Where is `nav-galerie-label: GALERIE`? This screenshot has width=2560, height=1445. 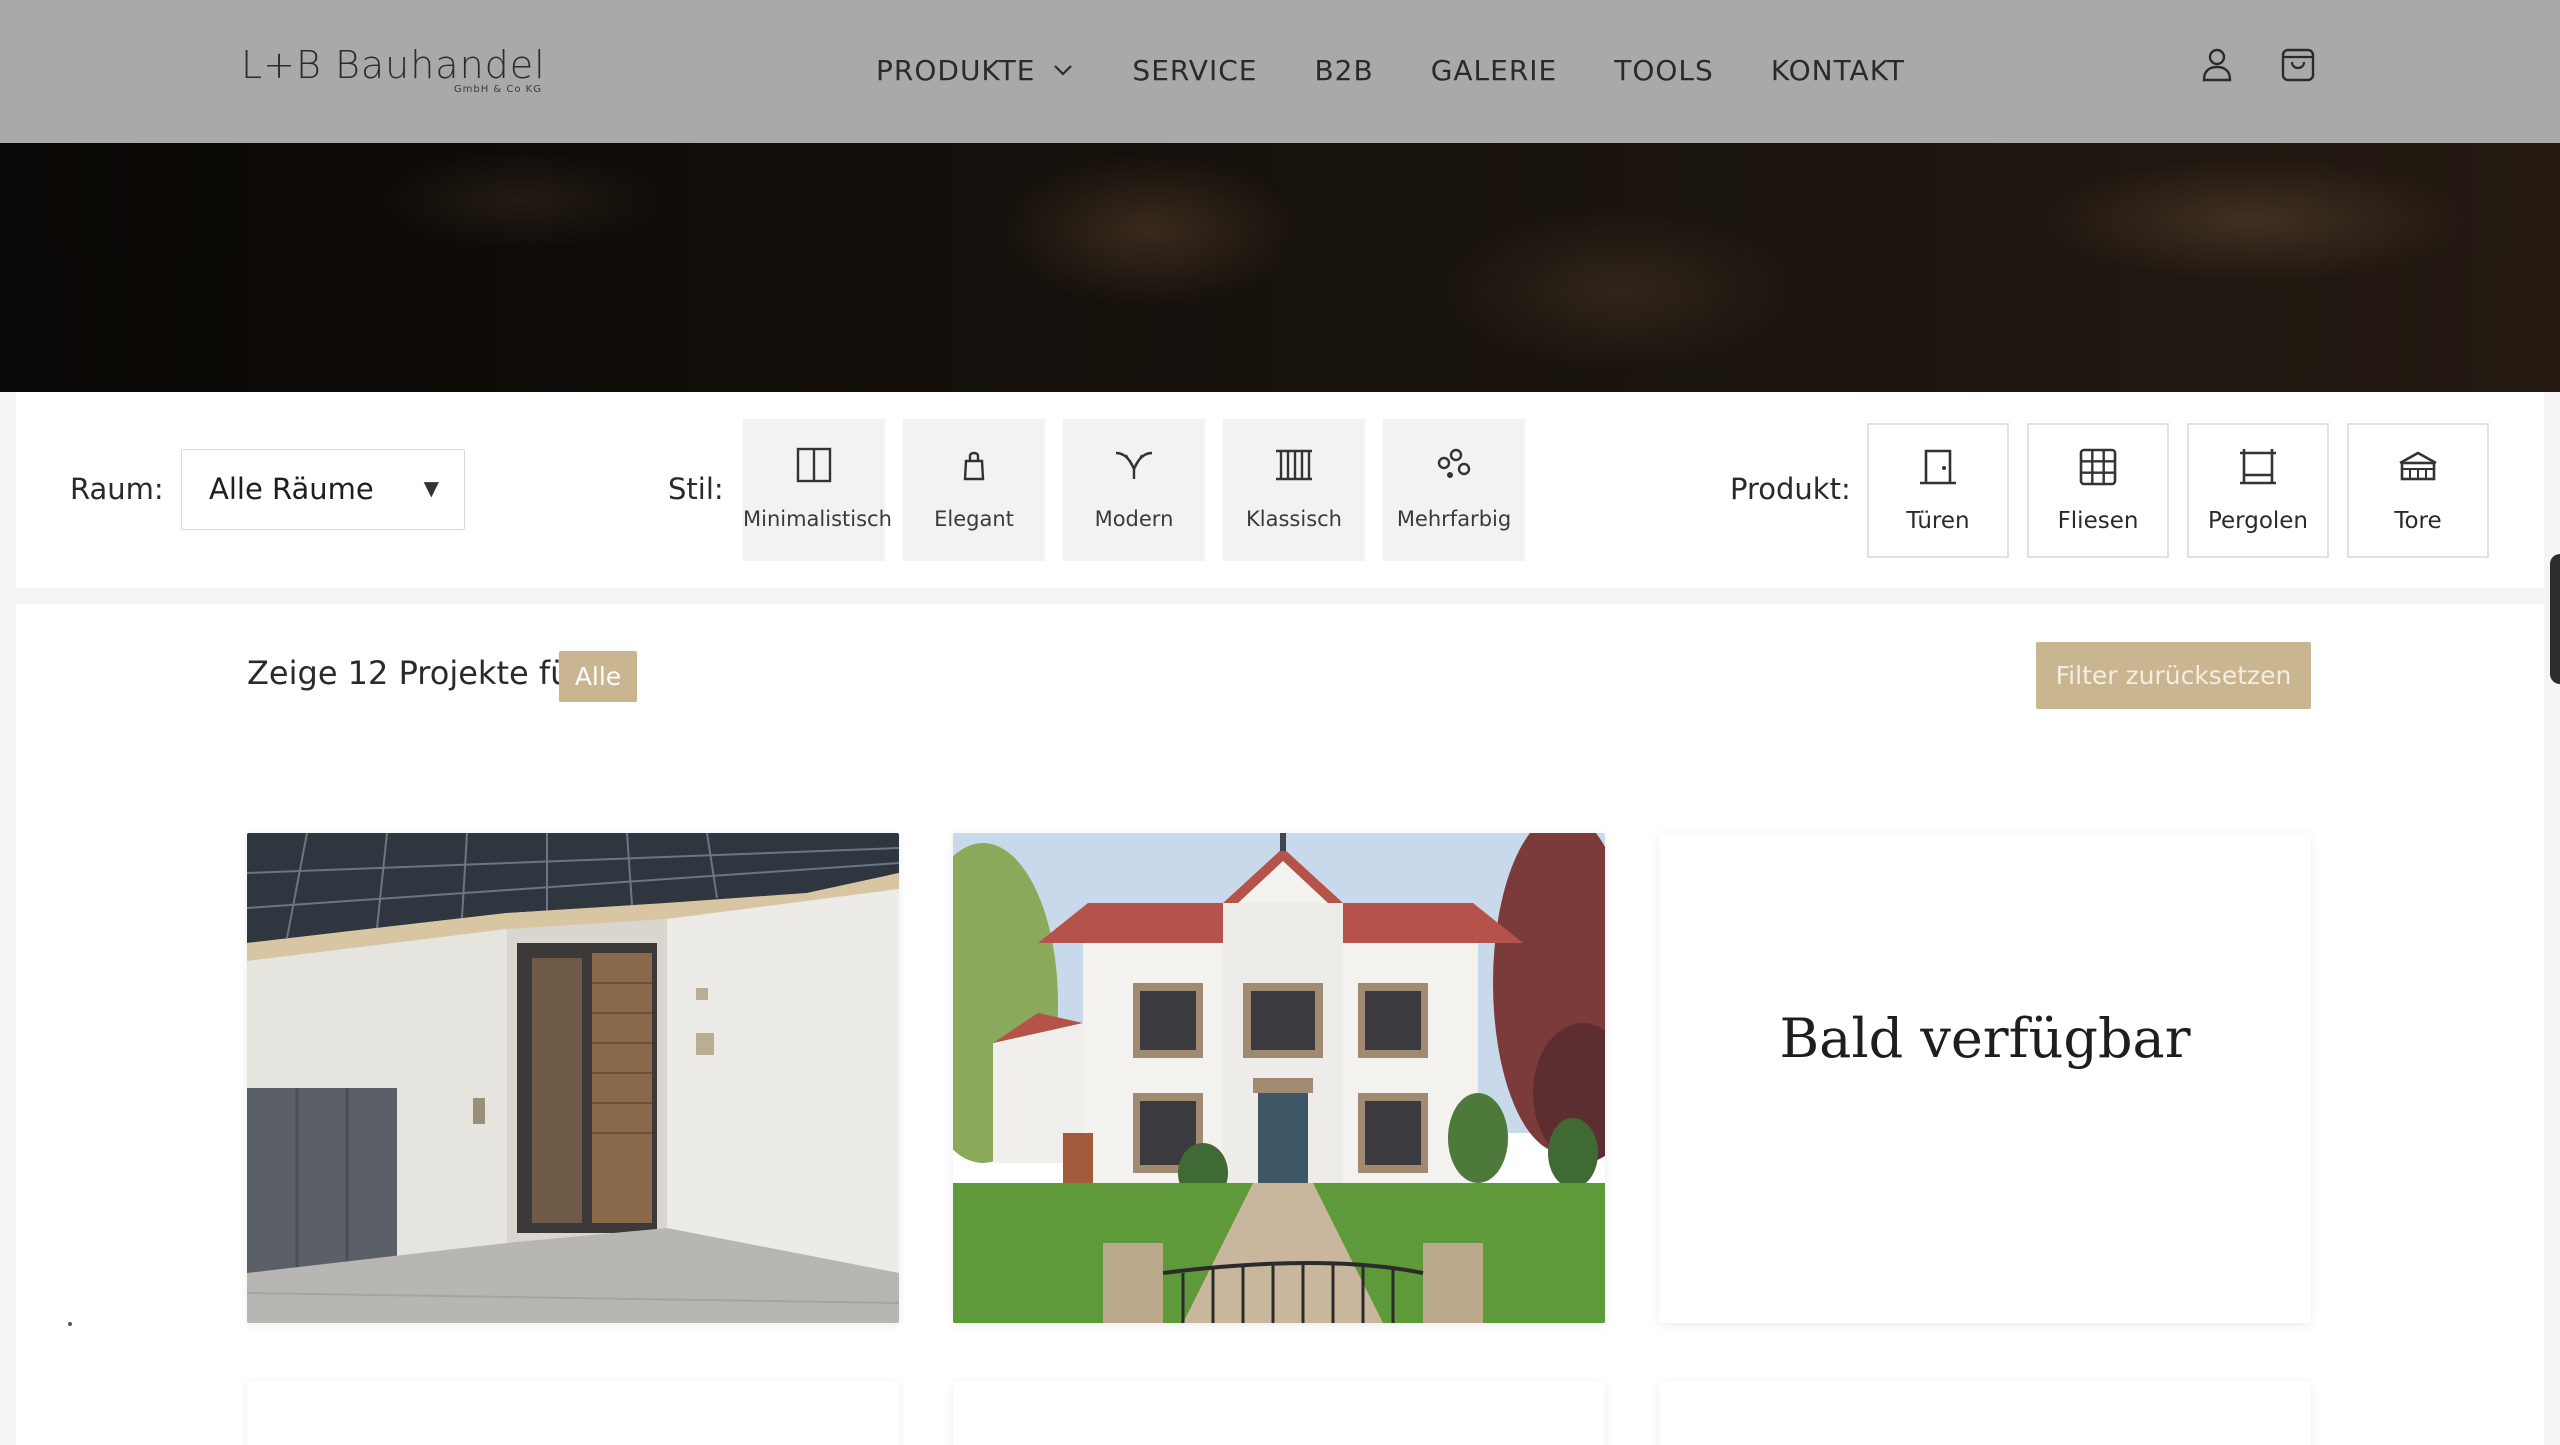
nav-galerie-label: GALERIE is located at coordinates (1494, 70).